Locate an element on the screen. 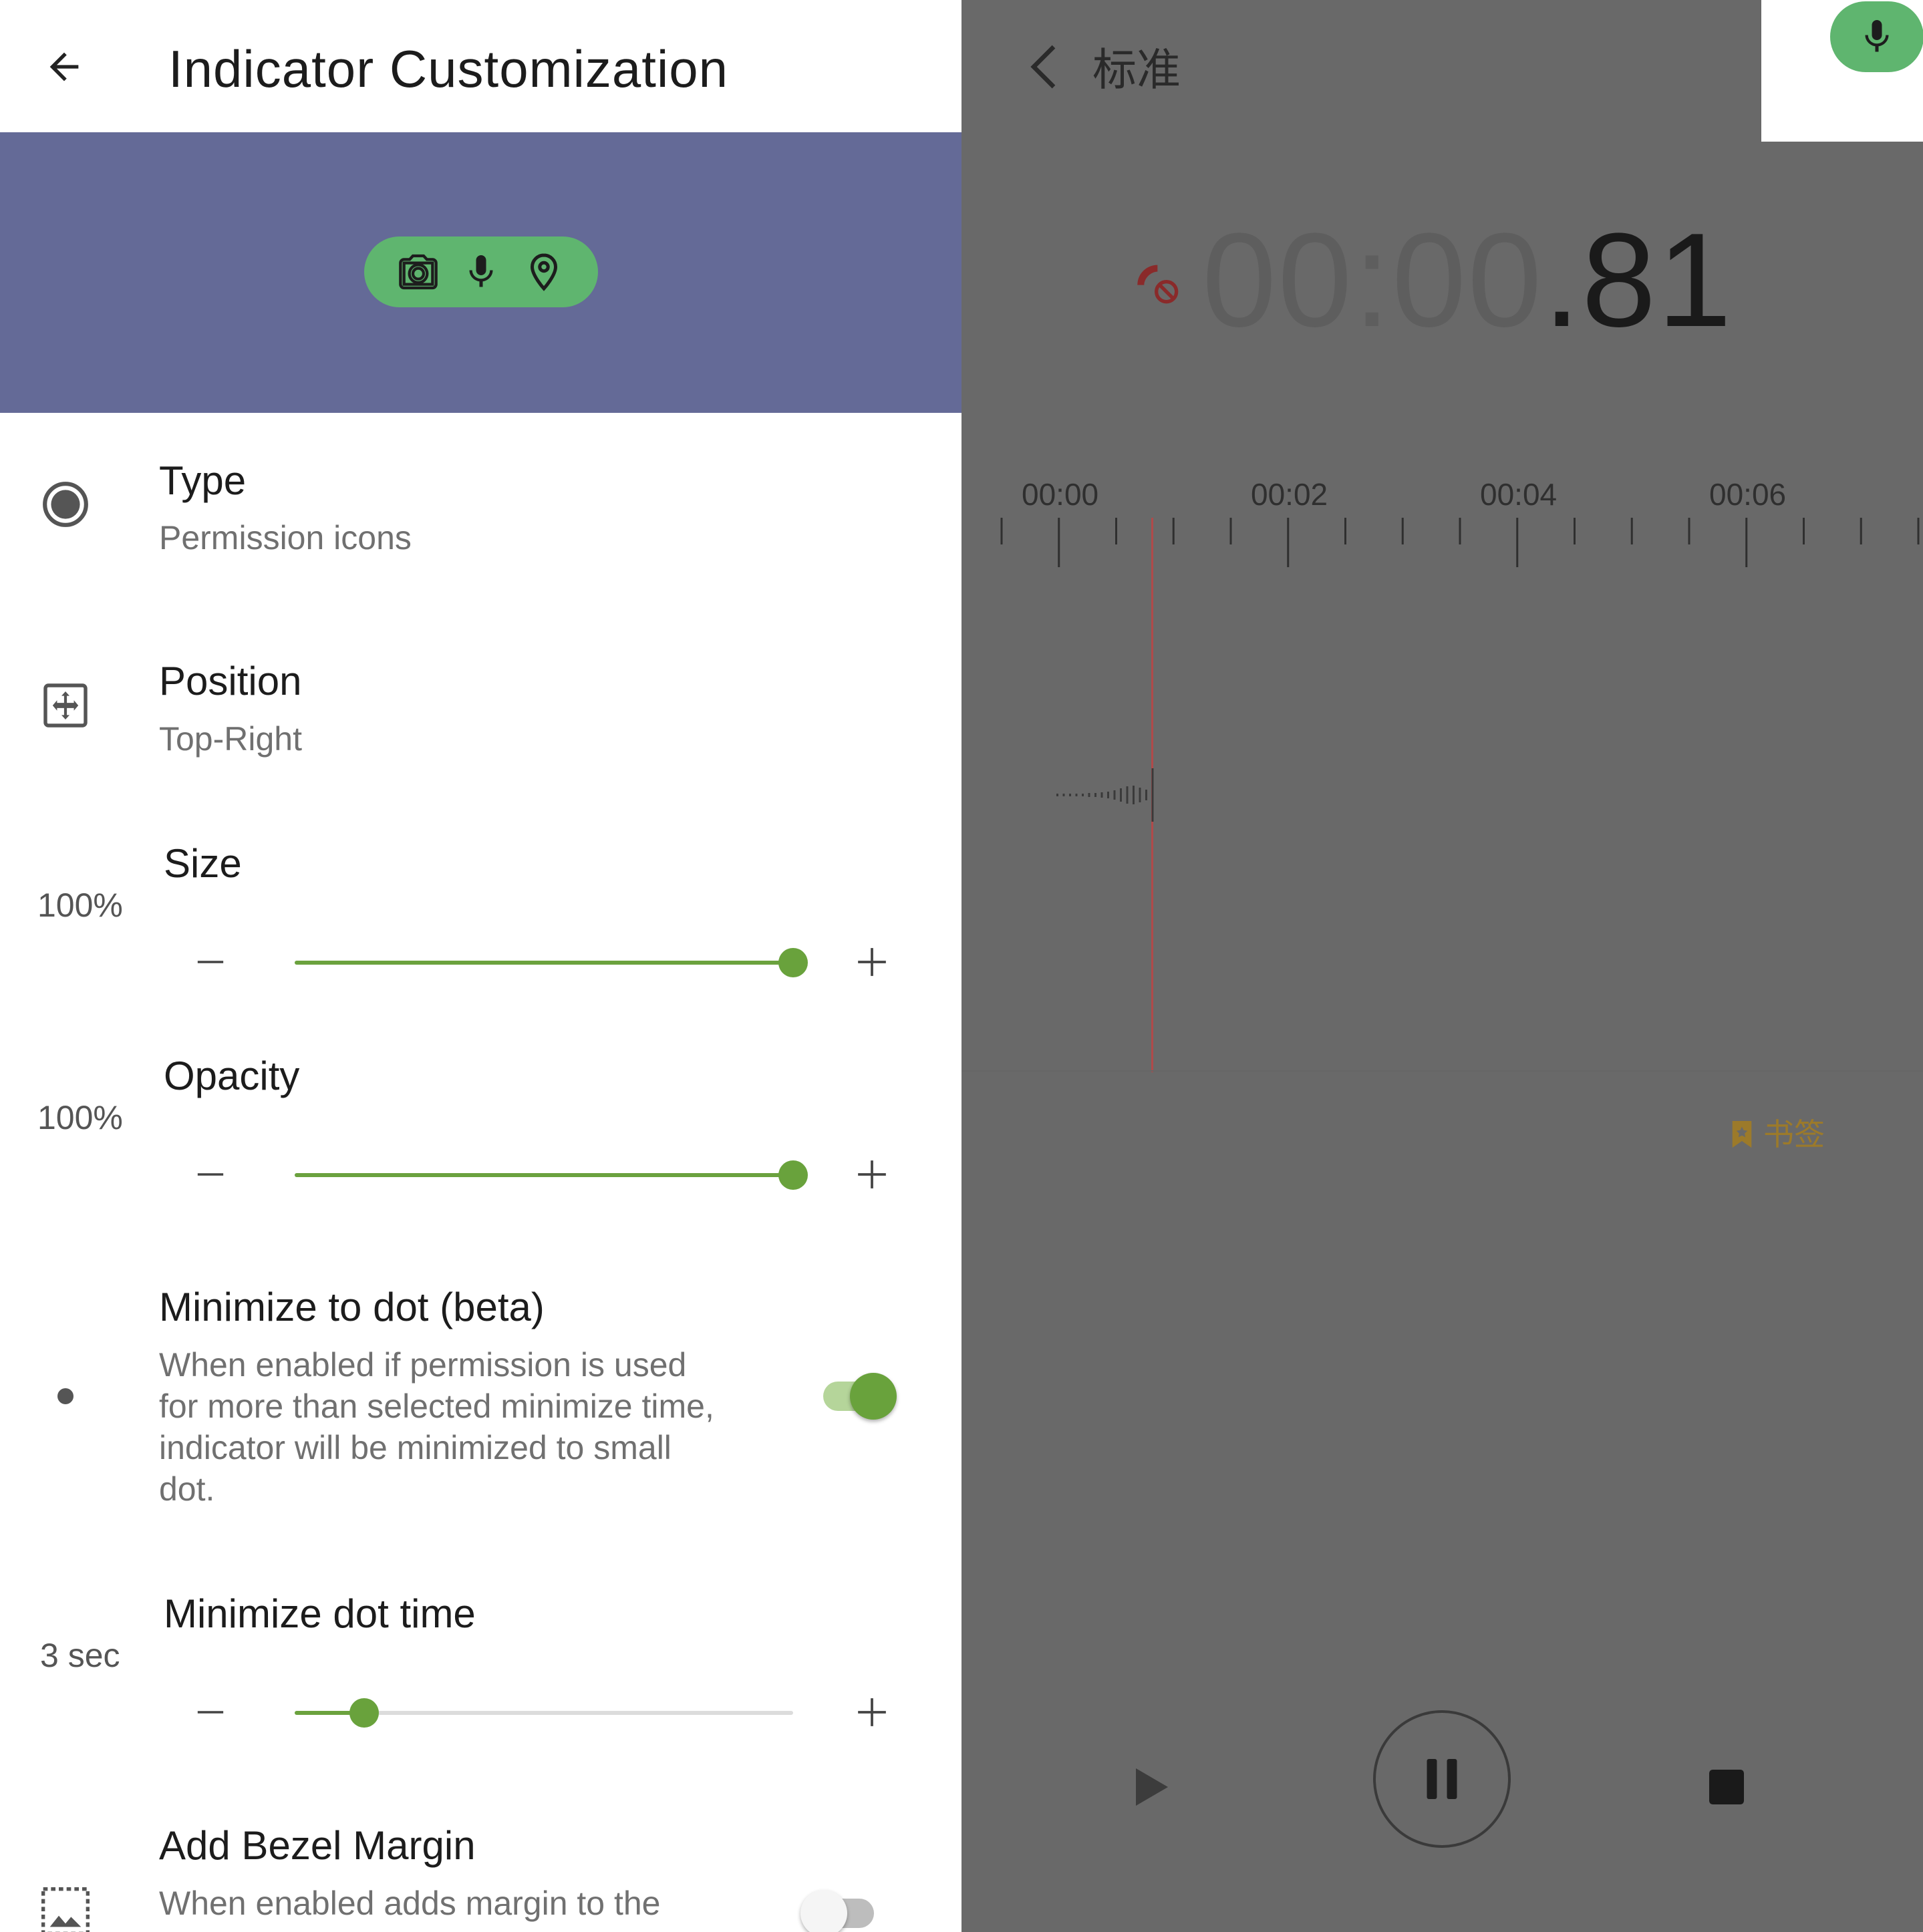 The width and height of the screenshot is (1923, 1932). opacity-slider-fill is located at coordinates (544, 1175).